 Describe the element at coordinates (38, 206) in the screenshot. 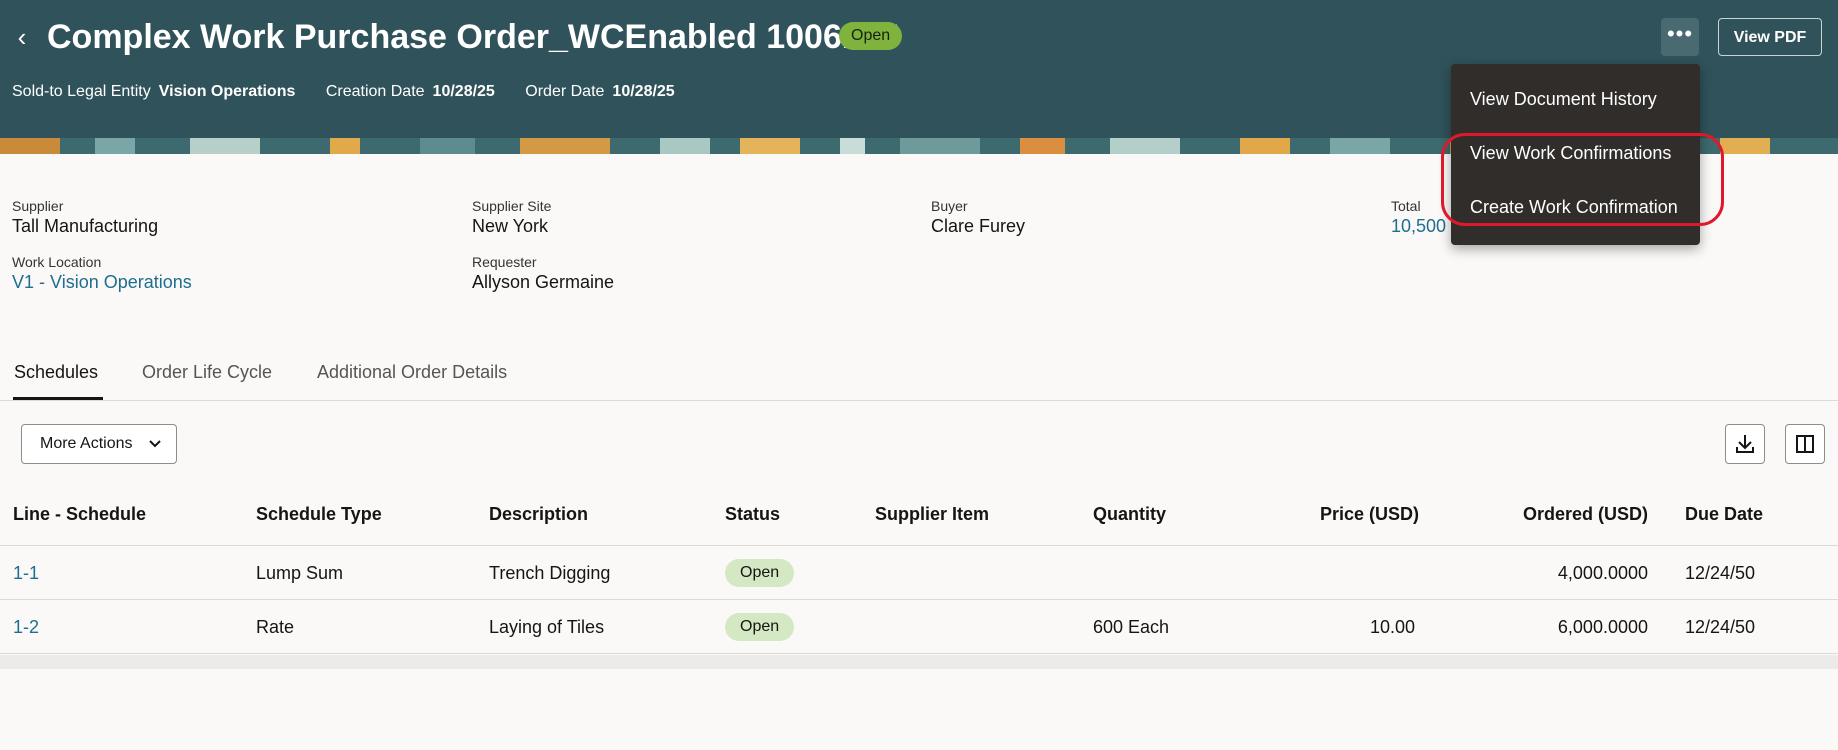

I see `supplier-label: Supplier` at that location.